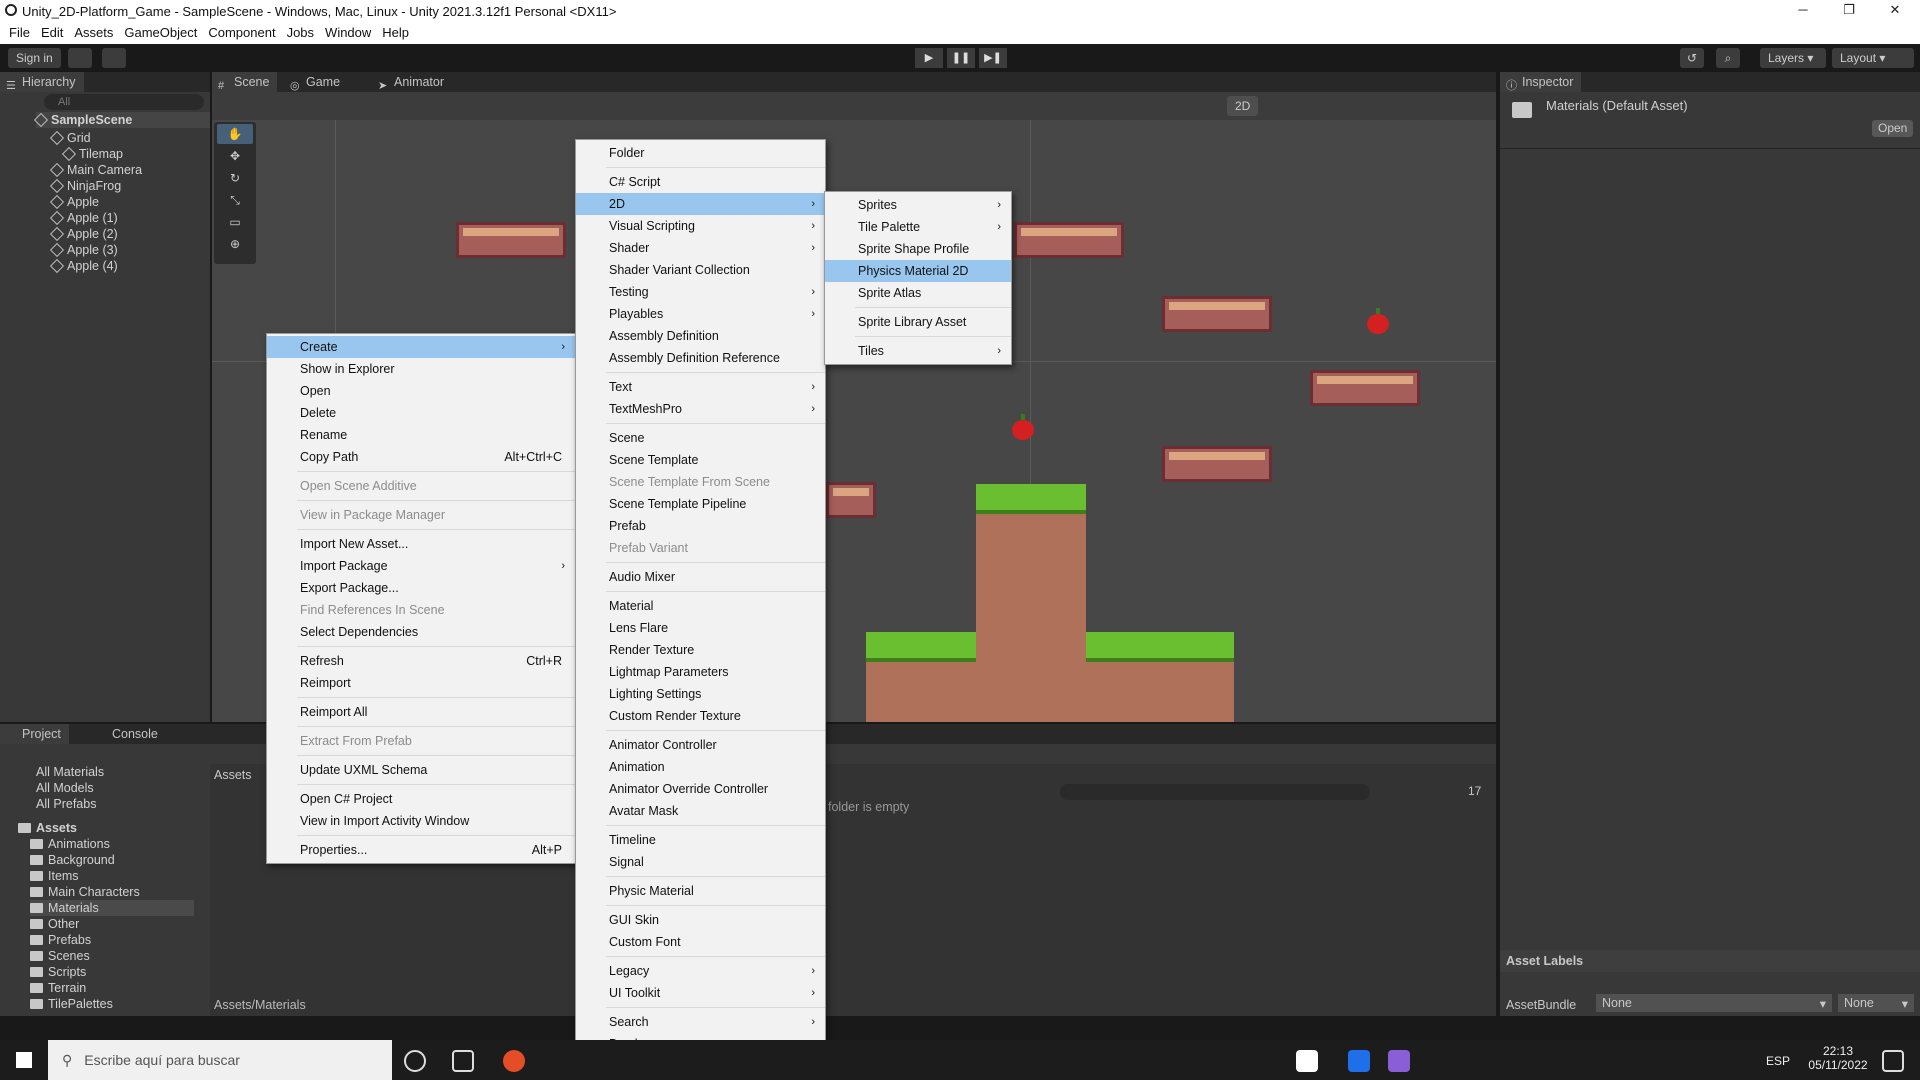 This screenshot has height=1080, width=1920. I want to click on language-indicator: ESP, so click(1778, 1061).